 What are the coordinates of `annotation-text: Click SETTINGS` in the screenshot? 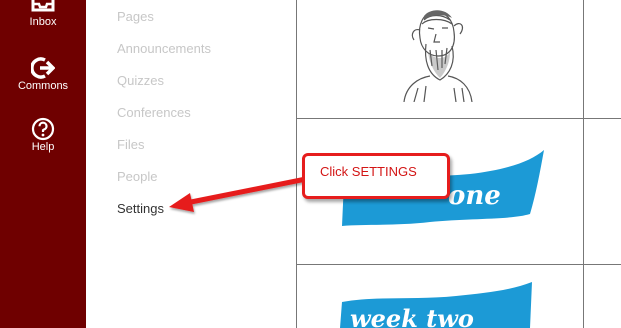 It's located at (368, 171).